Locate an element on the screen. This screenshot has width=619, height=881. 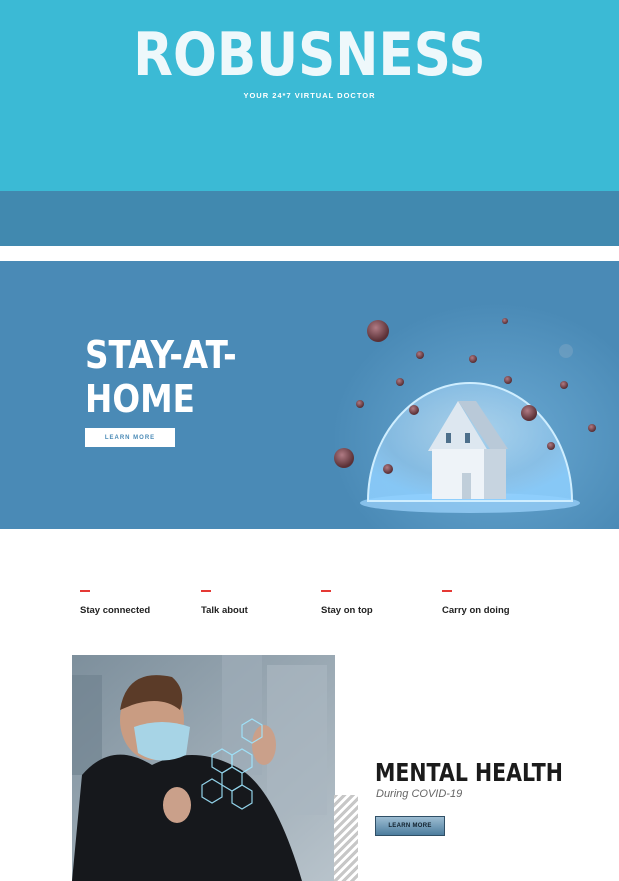
feature-item: Carry on doing is located at coordinates (497, 604).